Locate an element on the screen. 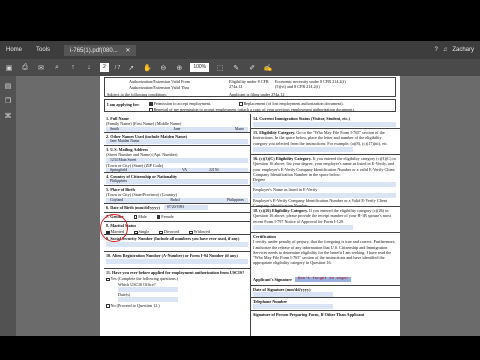  q10-field is located at coordinates (177, 262).